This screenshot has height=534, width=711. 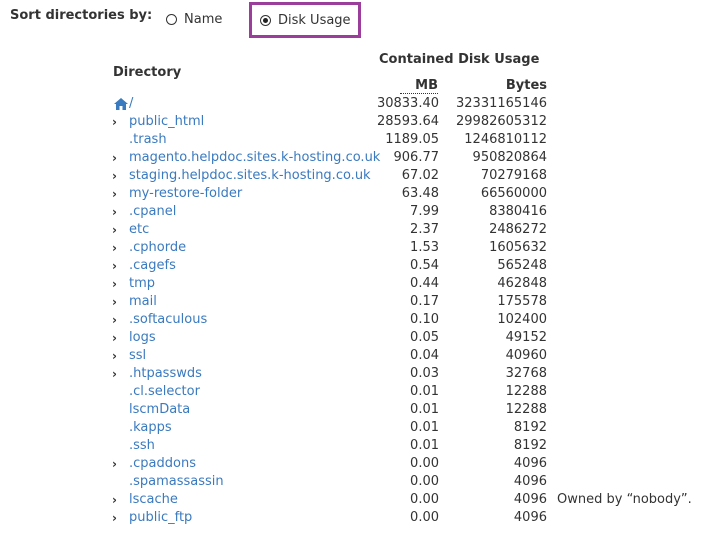 What do you see at coordinates (121, 104) in the screenshot?
I see `home-icon` at bounding box center [121, 104].